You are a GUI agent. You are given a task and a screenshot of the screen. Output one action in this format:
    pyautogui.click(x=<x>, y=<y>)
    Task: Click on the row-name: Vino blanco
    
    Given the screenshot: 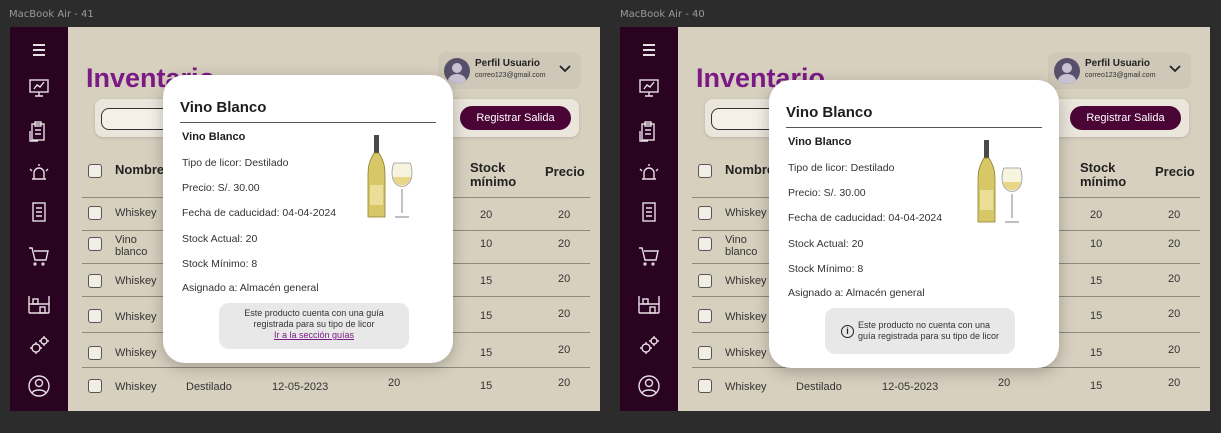 What is the action you would take?
    pyautogui.click(x=741, y=246)
    